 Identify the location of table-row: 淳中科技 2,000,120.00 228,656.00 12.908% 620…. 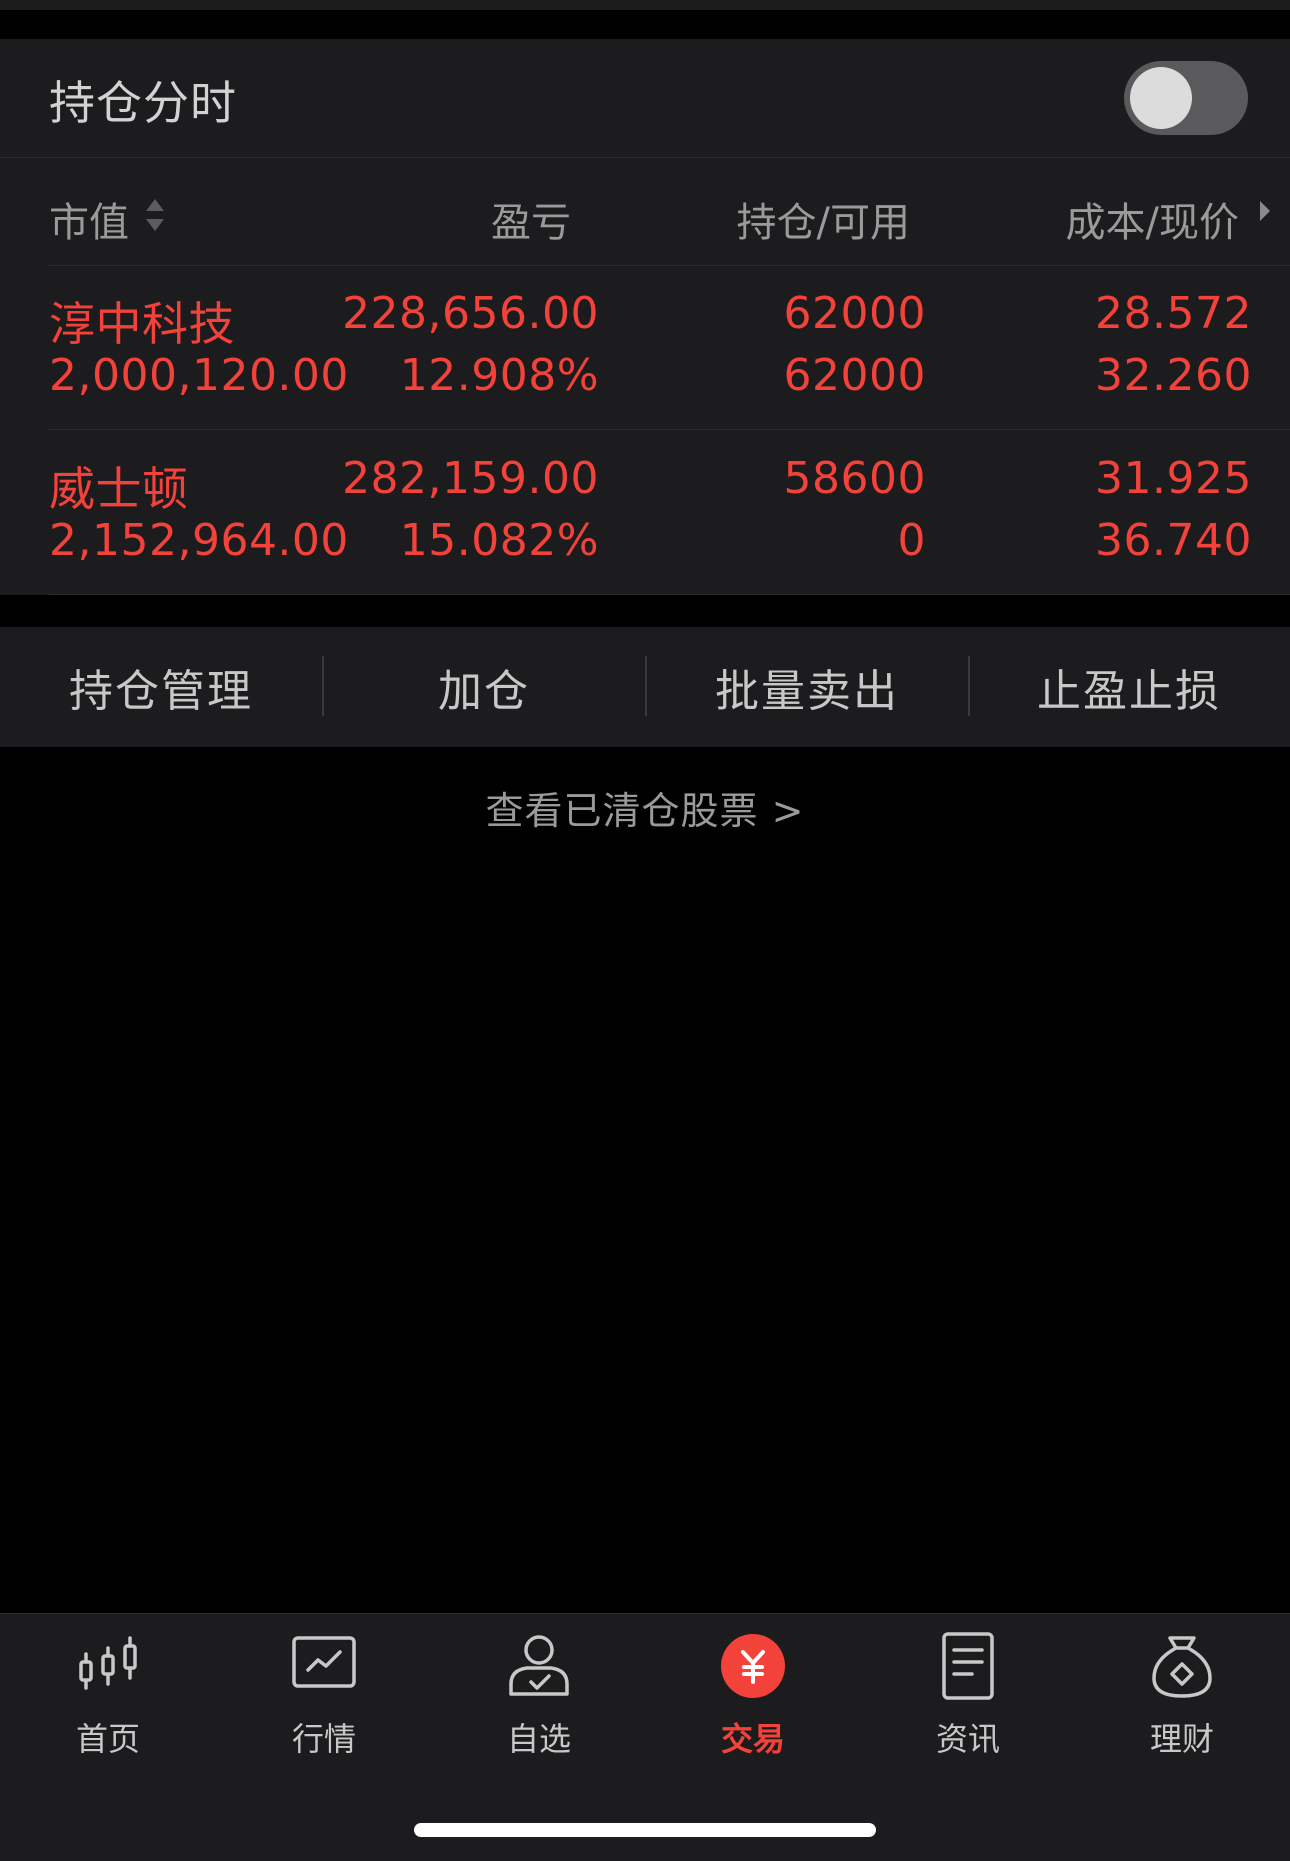
(645, 348).